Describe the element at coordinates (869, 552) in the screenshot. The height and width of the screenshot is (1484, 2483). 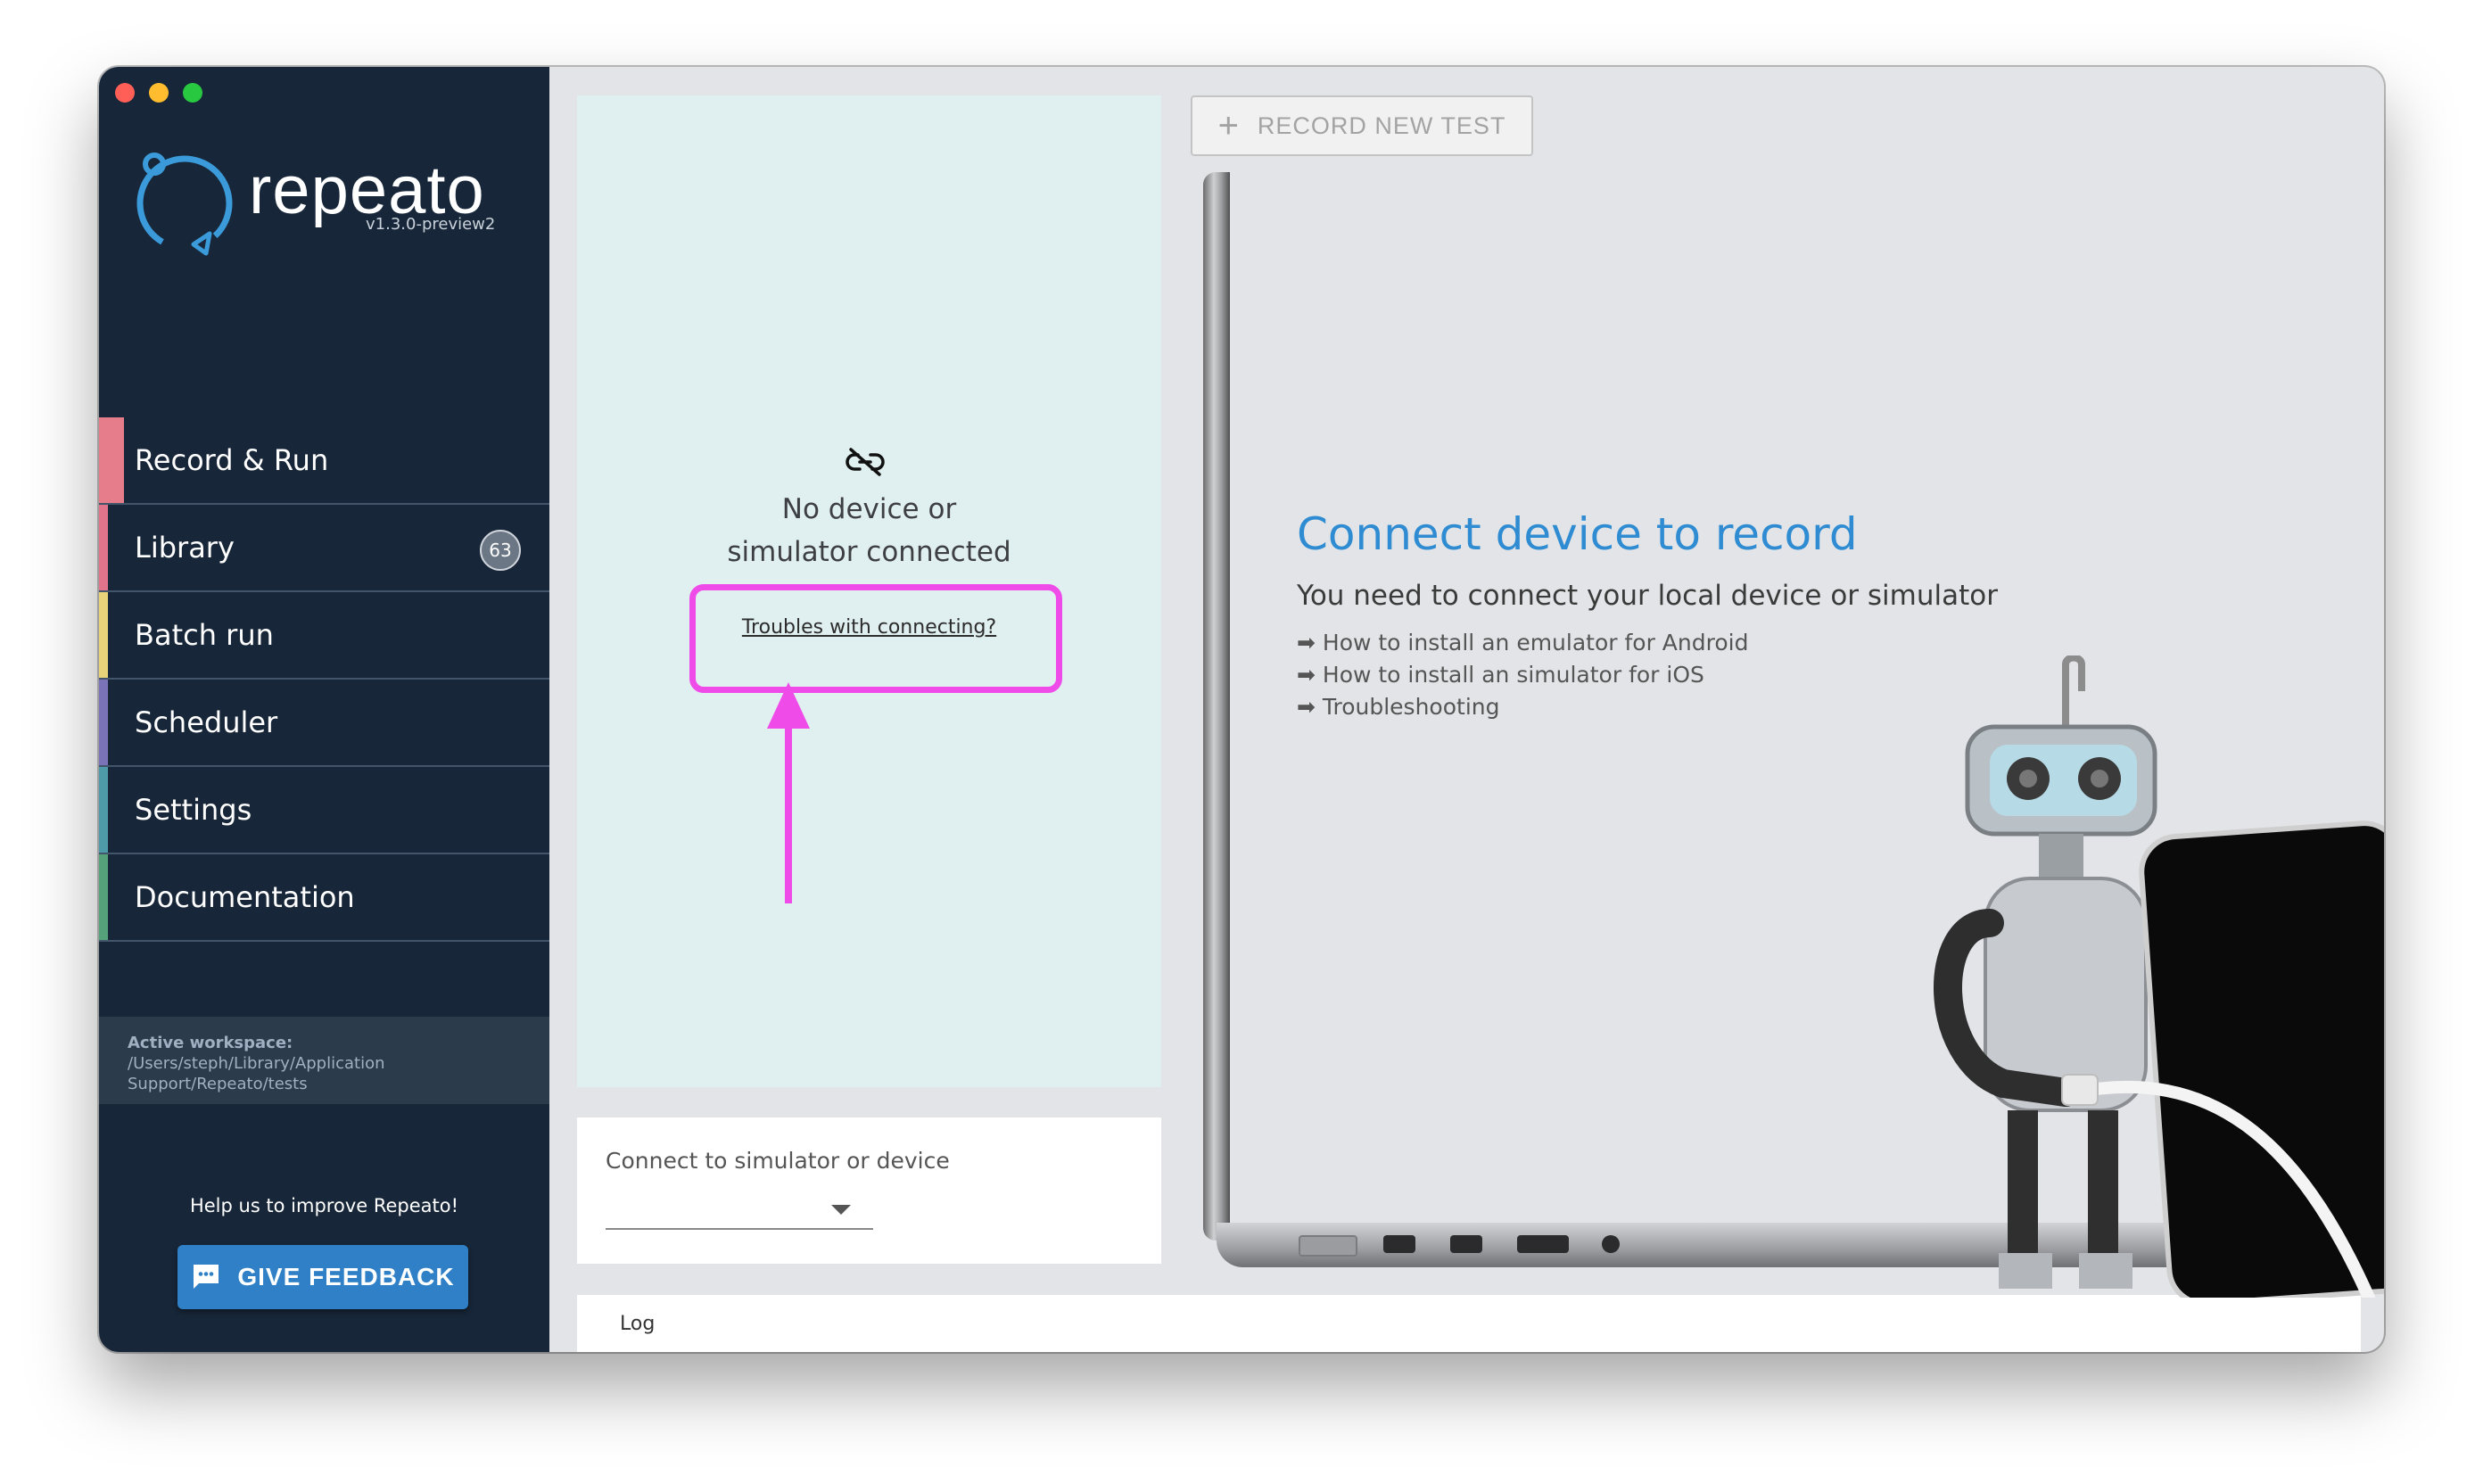
I see `no-device-line: simulator connected` at that location.